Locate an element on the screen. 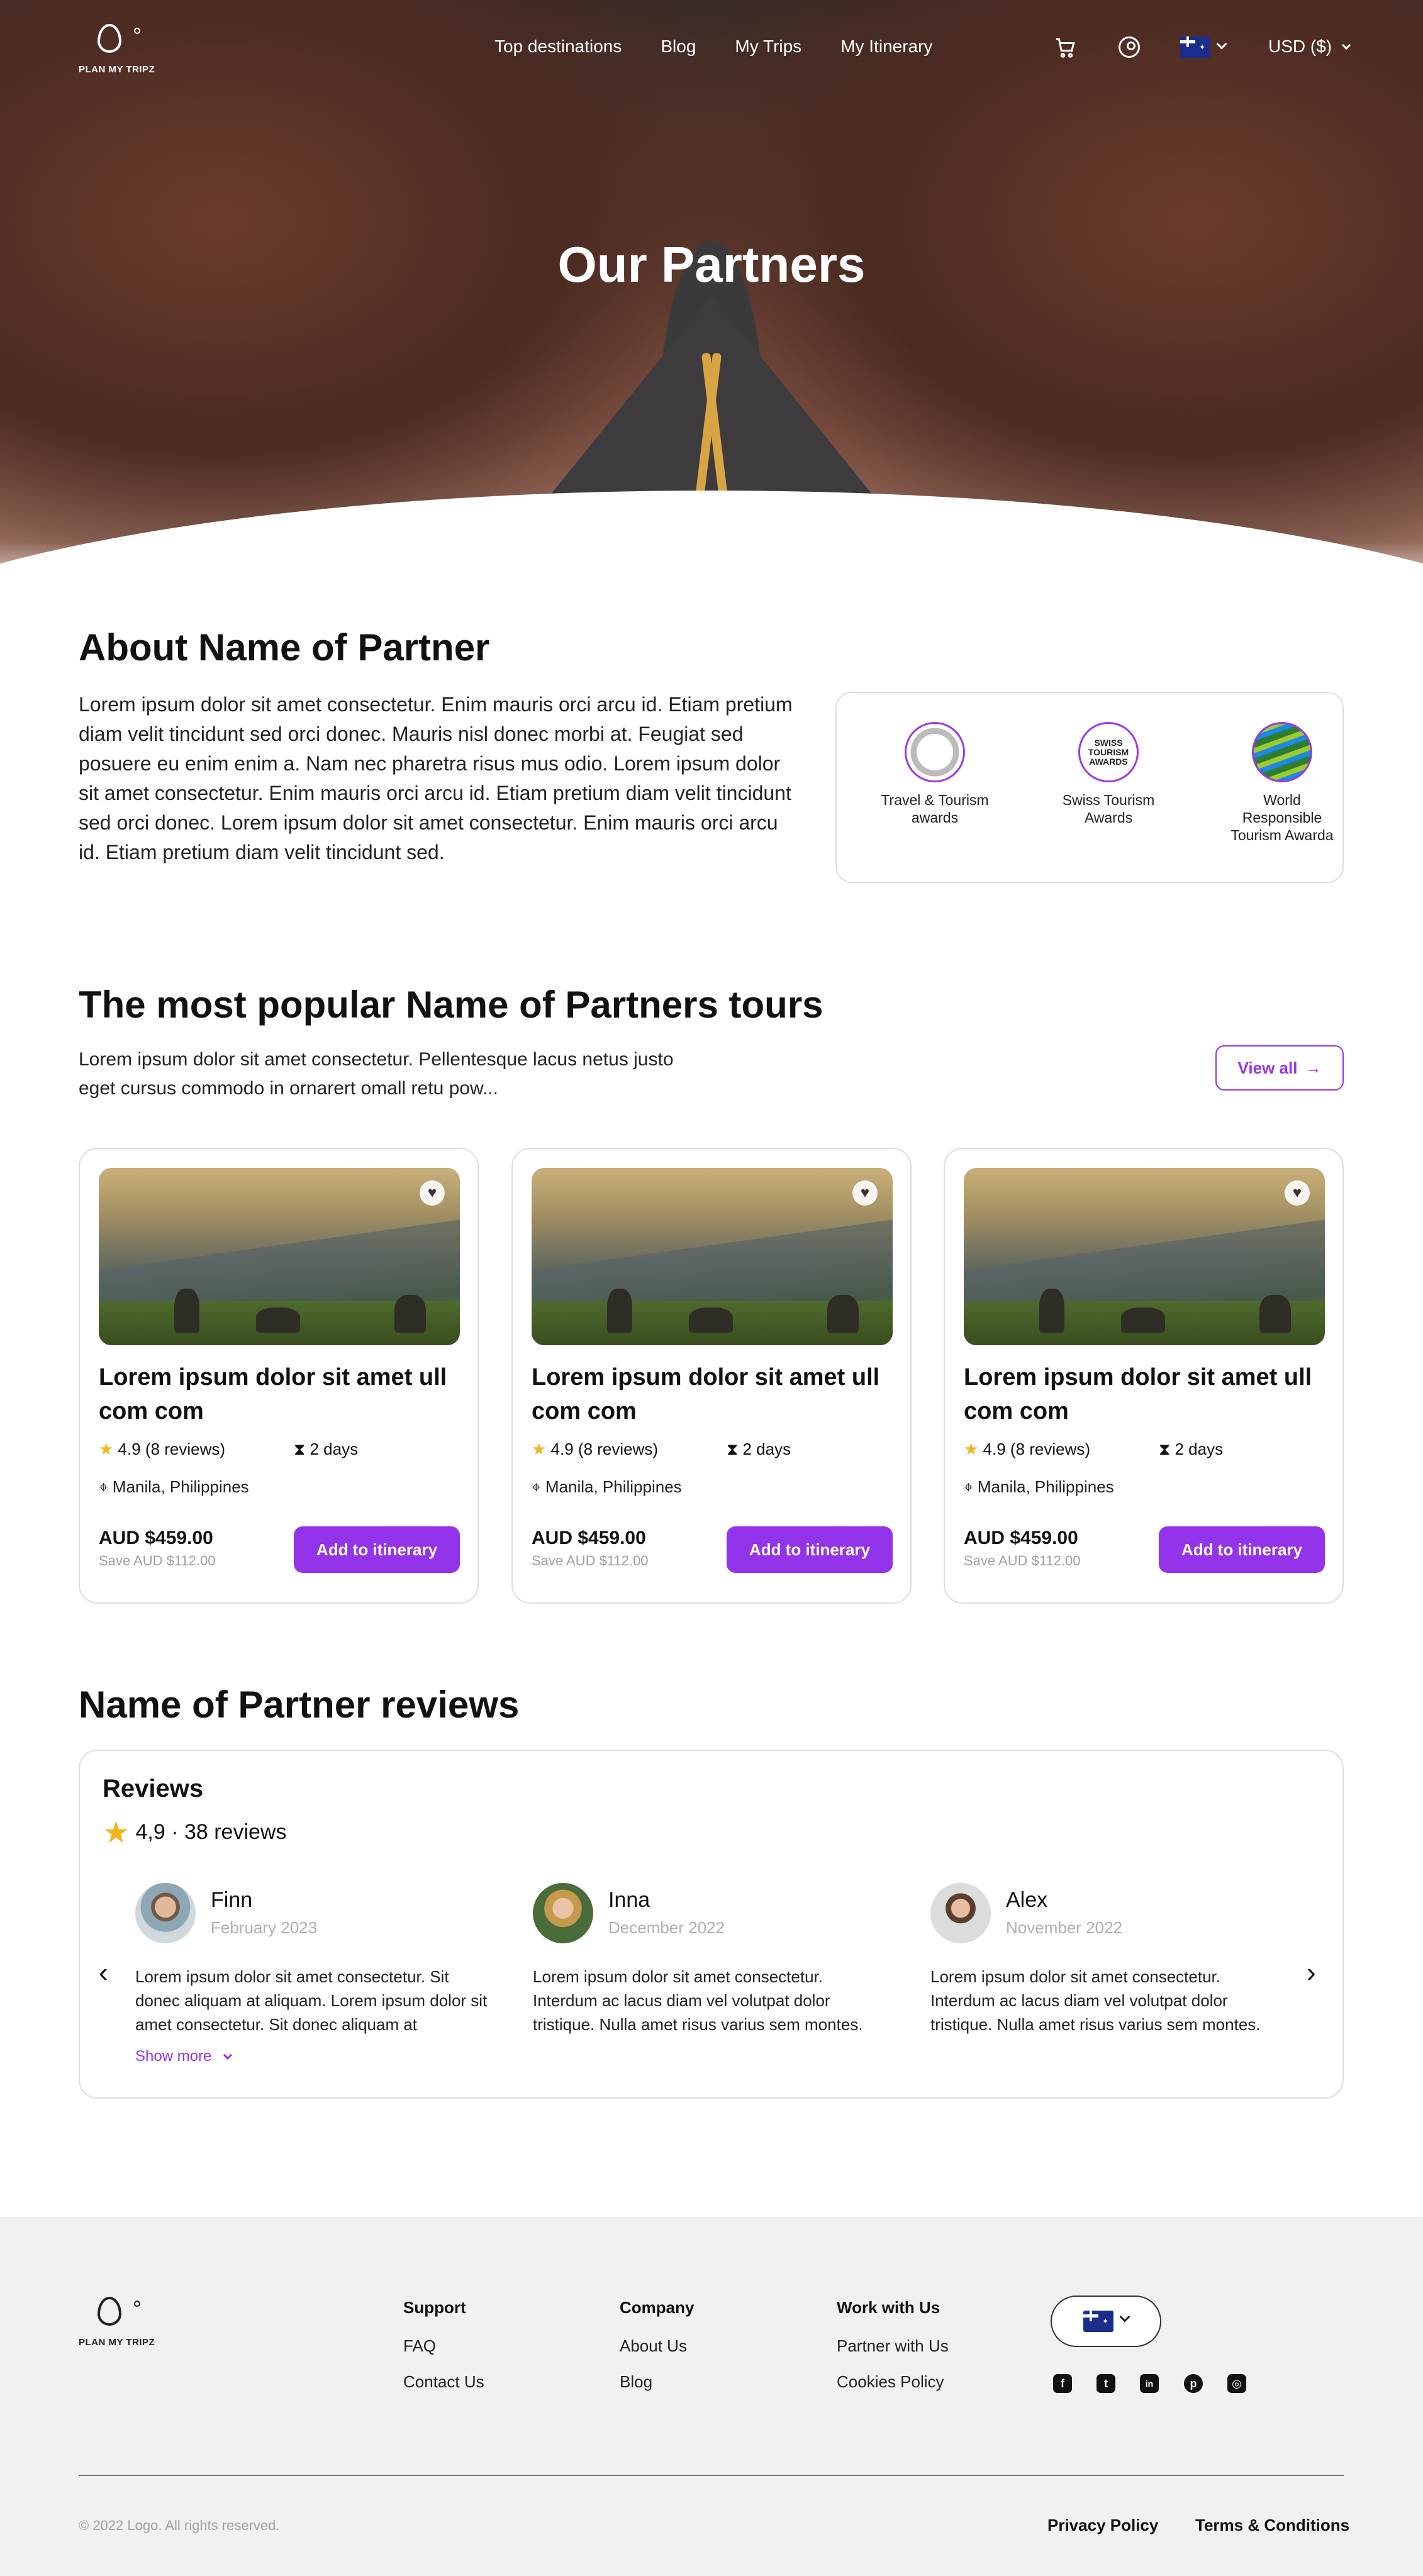  page-title: Our Partners is located at coordinates (711, 264).